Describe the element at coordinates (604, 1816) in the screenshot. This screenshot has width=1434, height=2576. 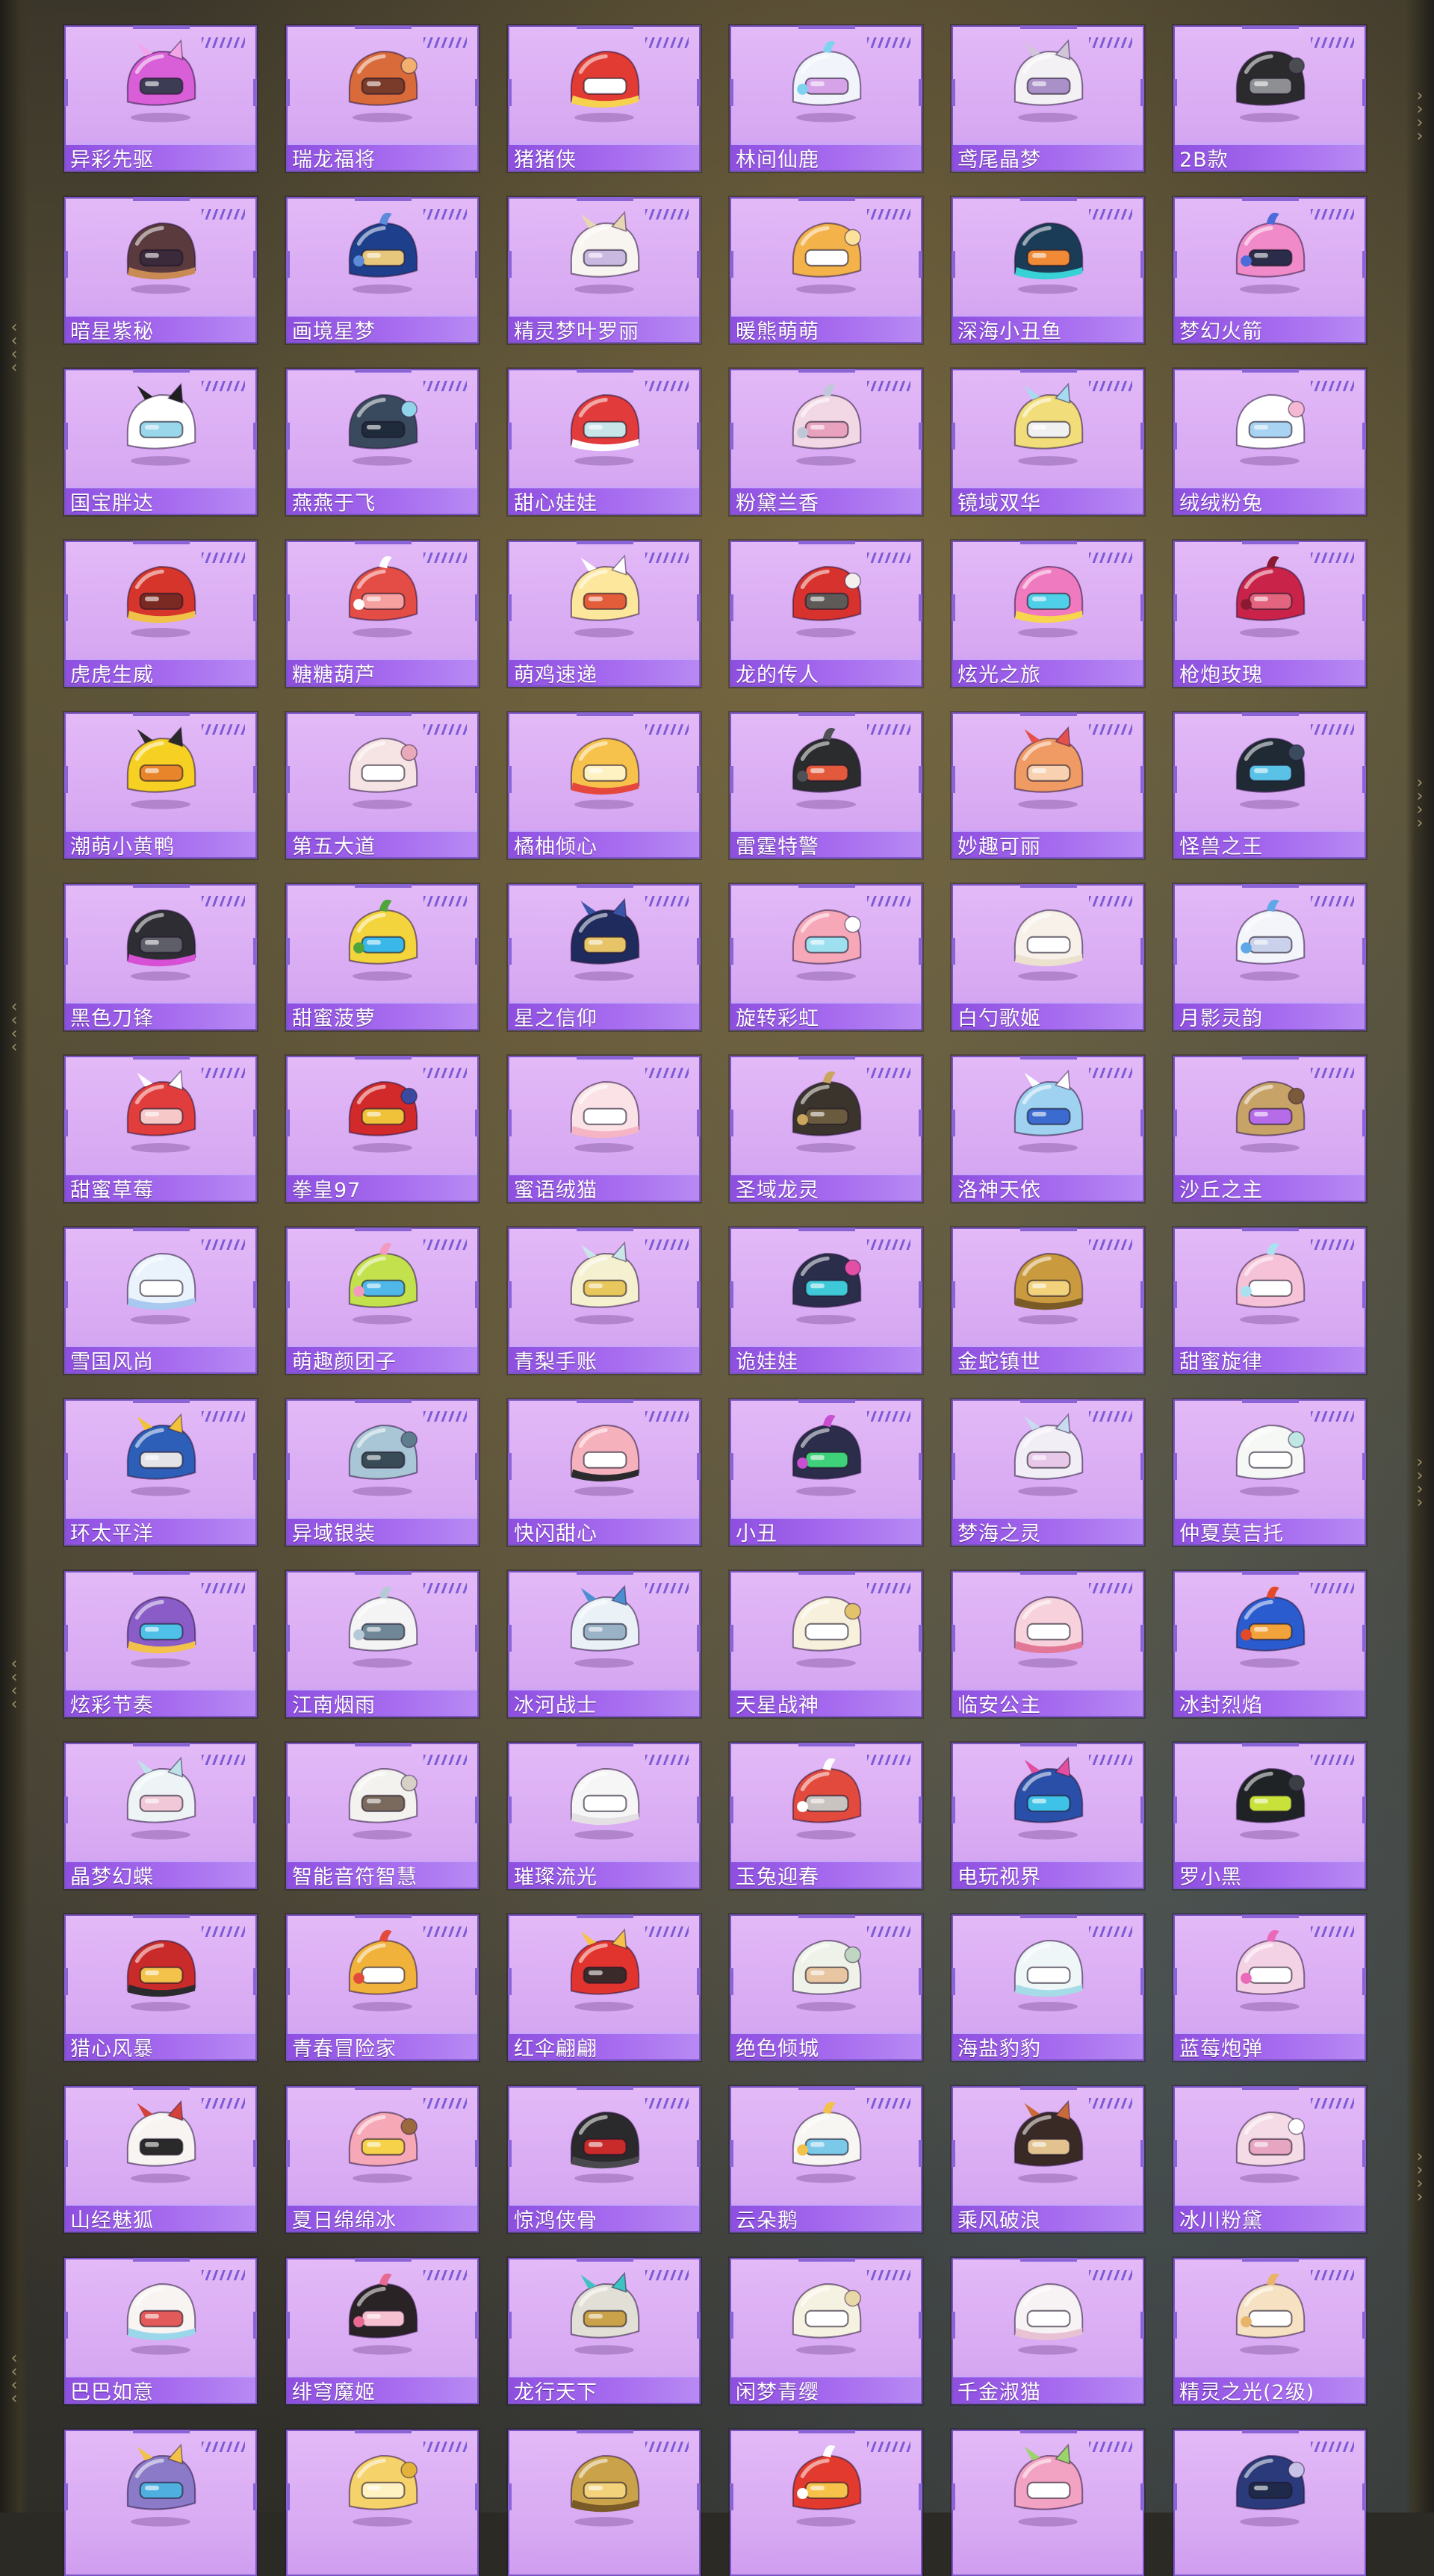
I see `helmet-skin-card: 璀璨流光` at that location.